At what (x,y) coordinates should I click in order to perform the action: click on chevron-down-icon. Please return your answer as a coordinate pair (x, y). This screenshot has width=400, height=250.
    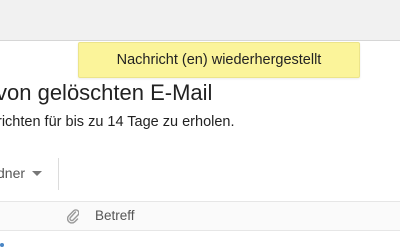
    Looking at the image, I should click on (37, 173).